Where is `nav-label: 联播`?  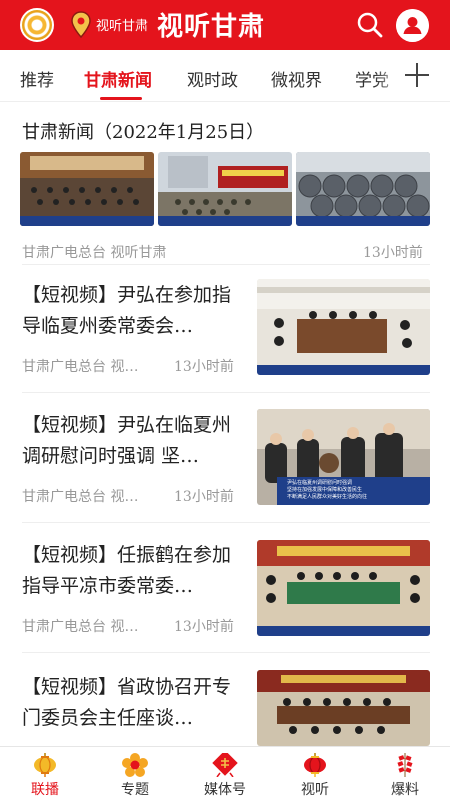 nav-label: 联播 is located at coordinates (45, 790).